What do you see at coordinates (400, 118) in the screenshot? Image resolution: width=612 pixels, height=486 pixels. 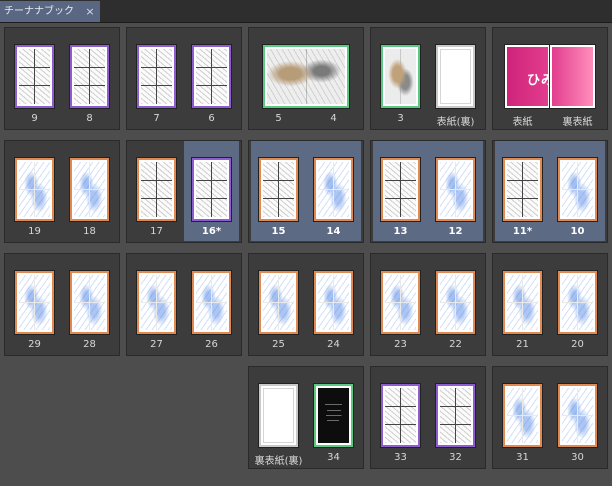 I see `page-number-label: 3` at bounding box center [400, 118].